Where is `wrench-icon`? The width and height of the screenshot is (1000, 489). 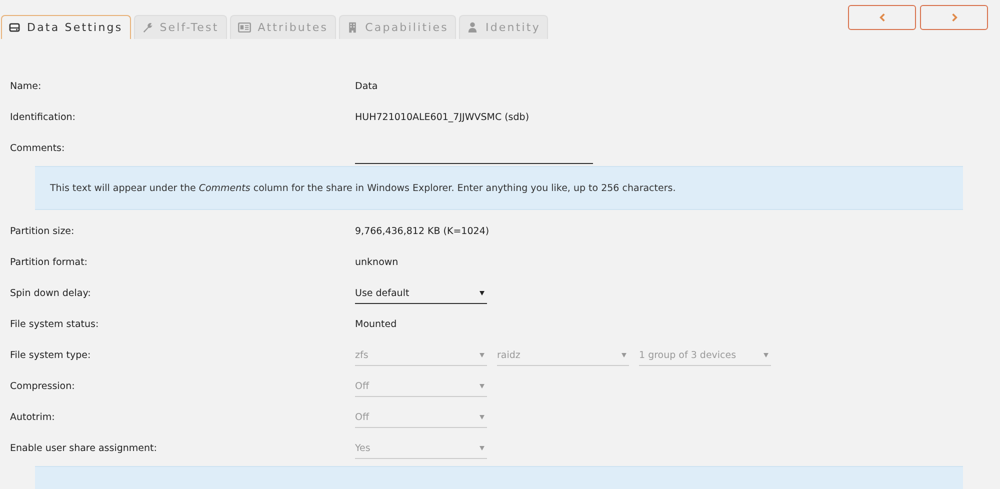
wrench-icon is located at coordinates (147, 27).